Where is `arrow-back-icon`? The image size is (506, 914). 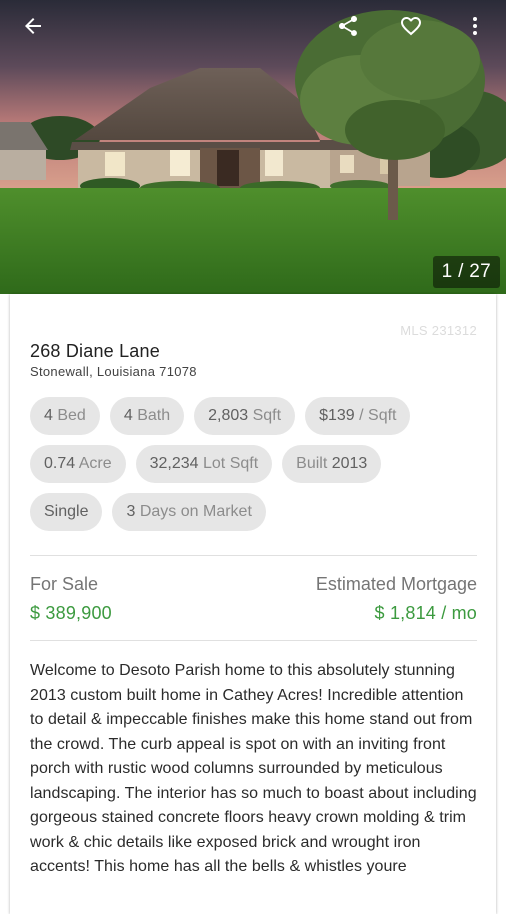 arrow-back-icon is located at coordinates (33, 26).